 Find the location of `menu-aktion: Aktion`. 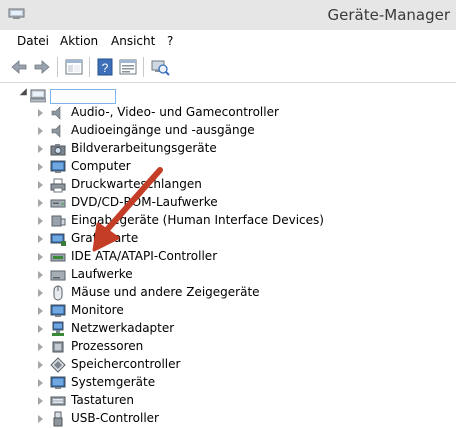

menu-aktion: Aktion is located at coordinates (79, 41).